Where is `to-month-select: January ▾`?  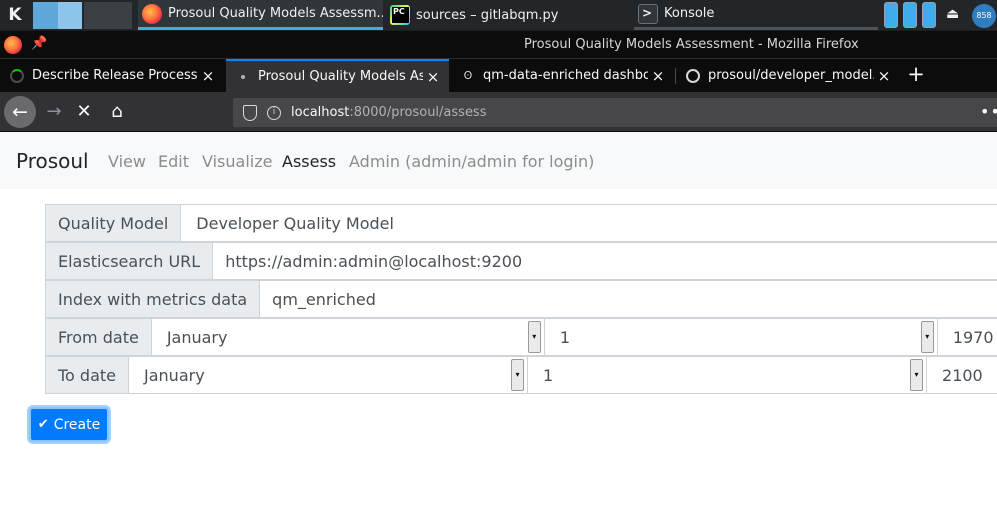
to-month-select: January ▾ is located at coordinates (329, 375).